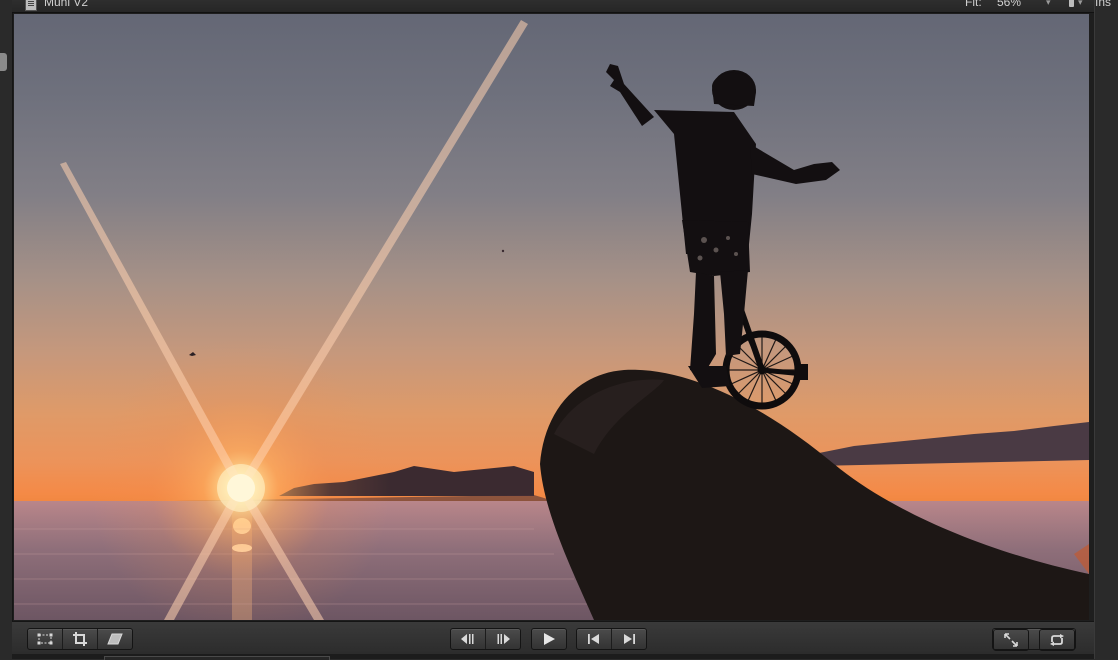  Describe the element at coordinates (31, 5) in the screenshot. I see `film-clip-icon` at that location.